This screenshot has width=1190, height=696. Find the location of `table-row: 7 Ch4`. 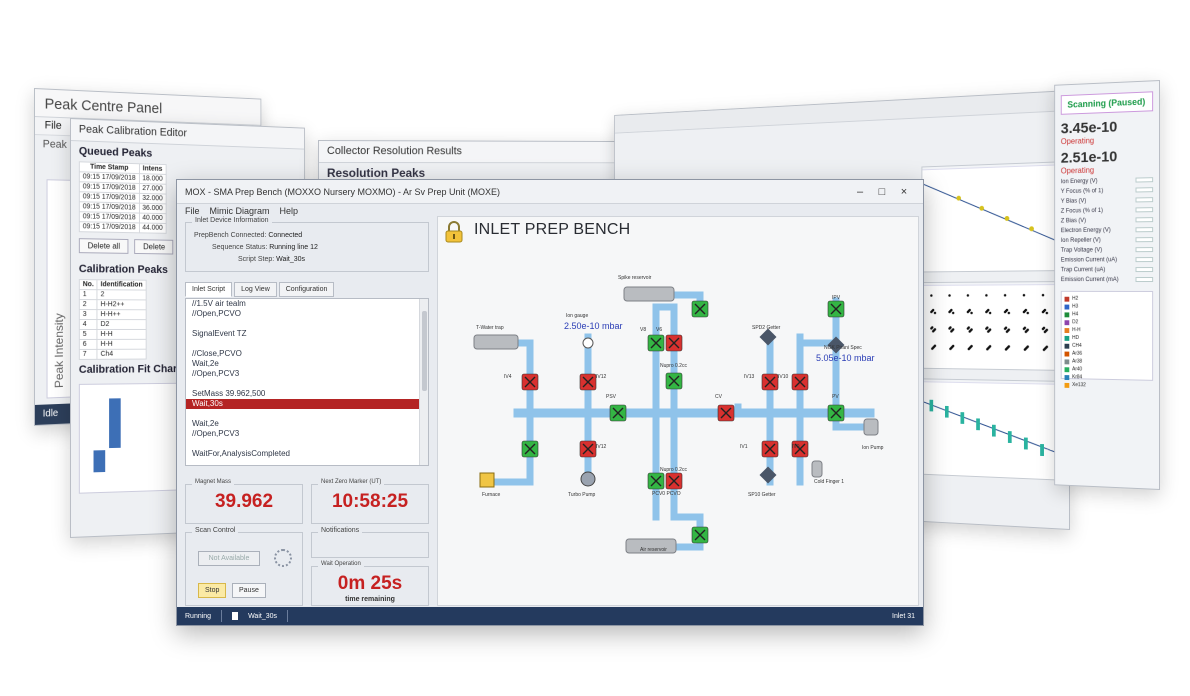

table-row: 7 Ch4 is located at coordinates (113, 354).